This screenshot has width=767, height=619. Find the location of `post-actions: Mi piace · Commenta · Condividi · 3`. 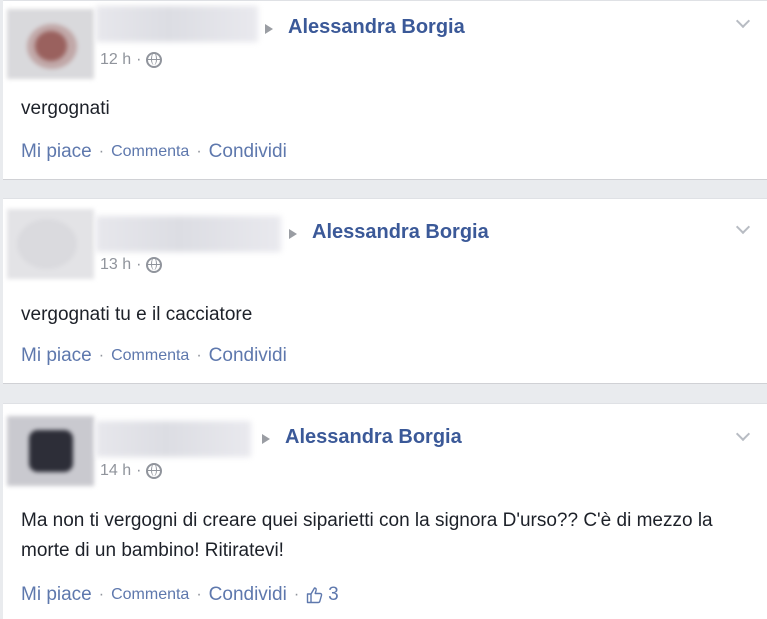

post-actions: Mi piace · Commenta · Condividi · 3 is located at coordinates (180, 595).